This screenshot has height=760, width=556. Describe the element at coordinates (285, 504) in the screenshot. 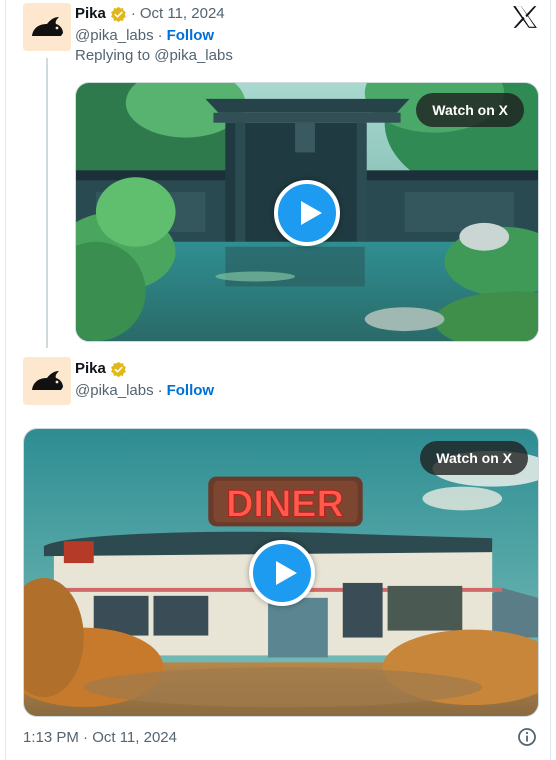

I see `diner-sign-text: DINER` at that location.